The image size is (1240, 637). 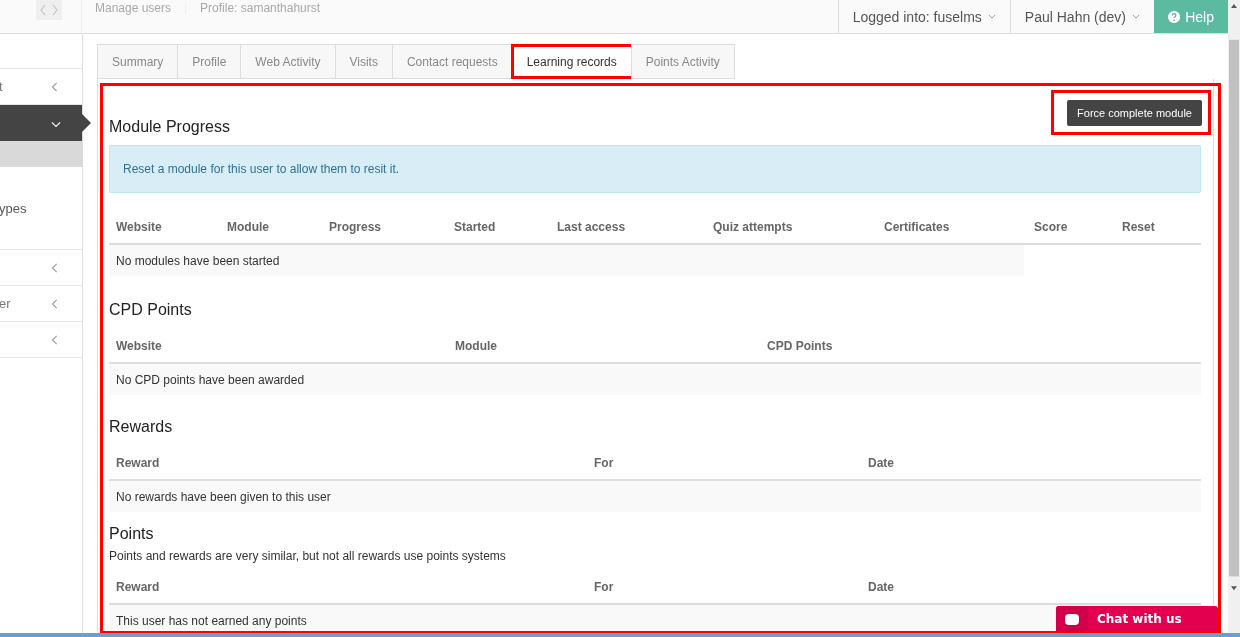 What do you see at coordinates (308, 556) in the screenshot?
I see `section-description: Points and rewards are very similar, but not all rewards use points systems` at bounding box center [308, 556].